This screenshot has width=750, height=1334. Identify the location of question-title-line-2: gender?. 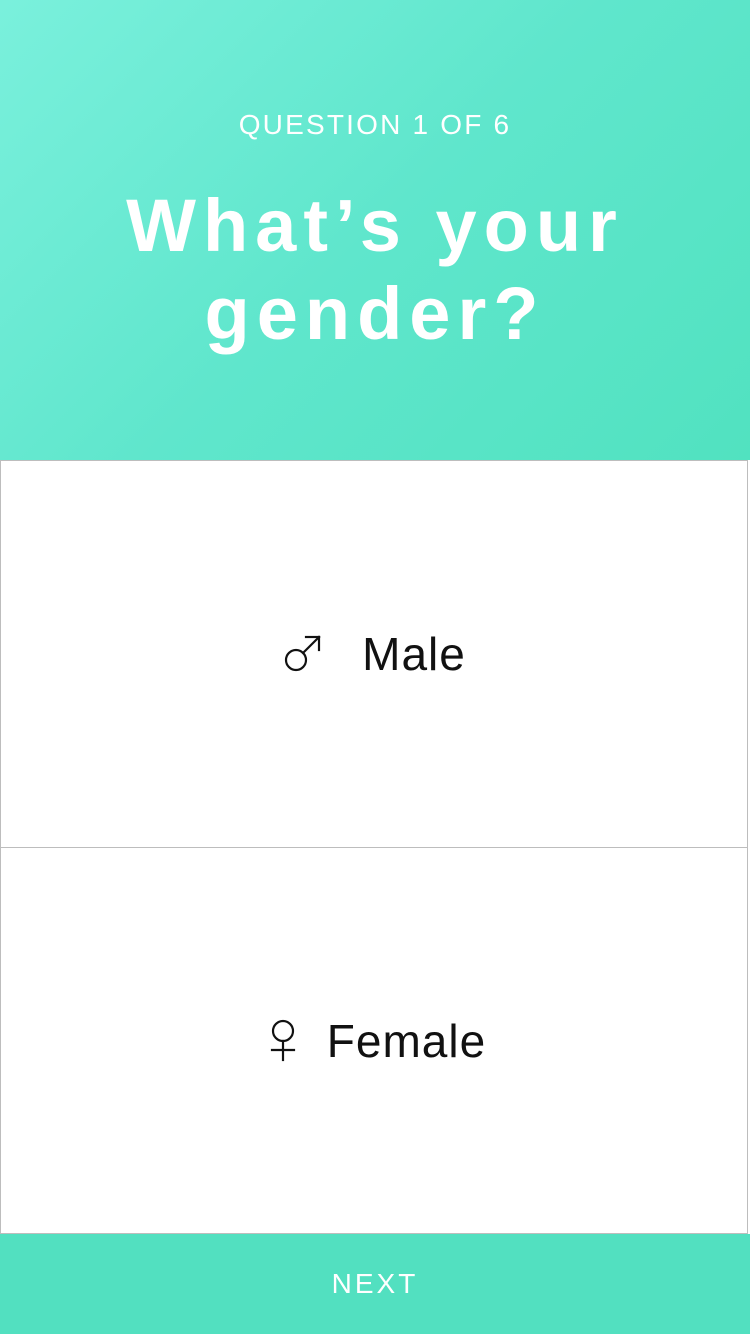
(375, 313).